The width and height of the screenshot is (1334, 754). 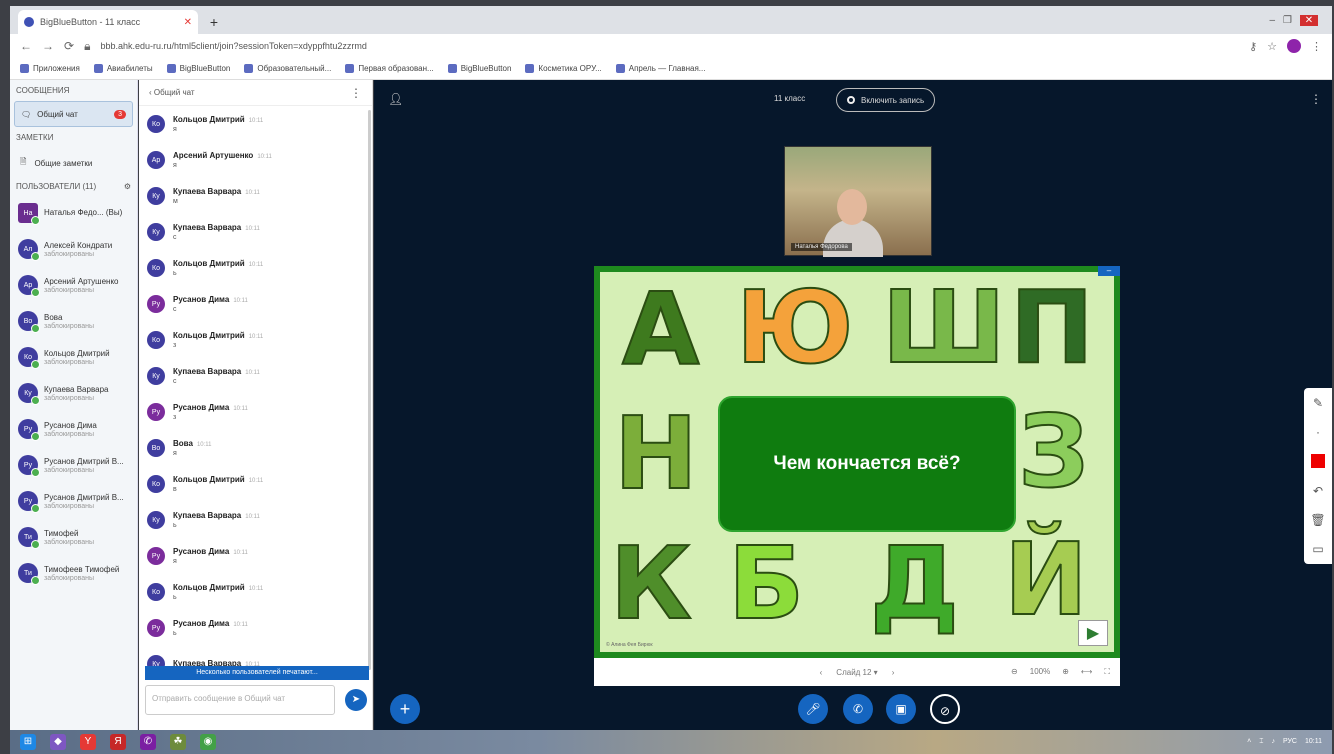 What do you see at coordinates (50, 68) in the screenshot?
I see `bookmark-apps: Приложения` at bounding box center [50, 68].